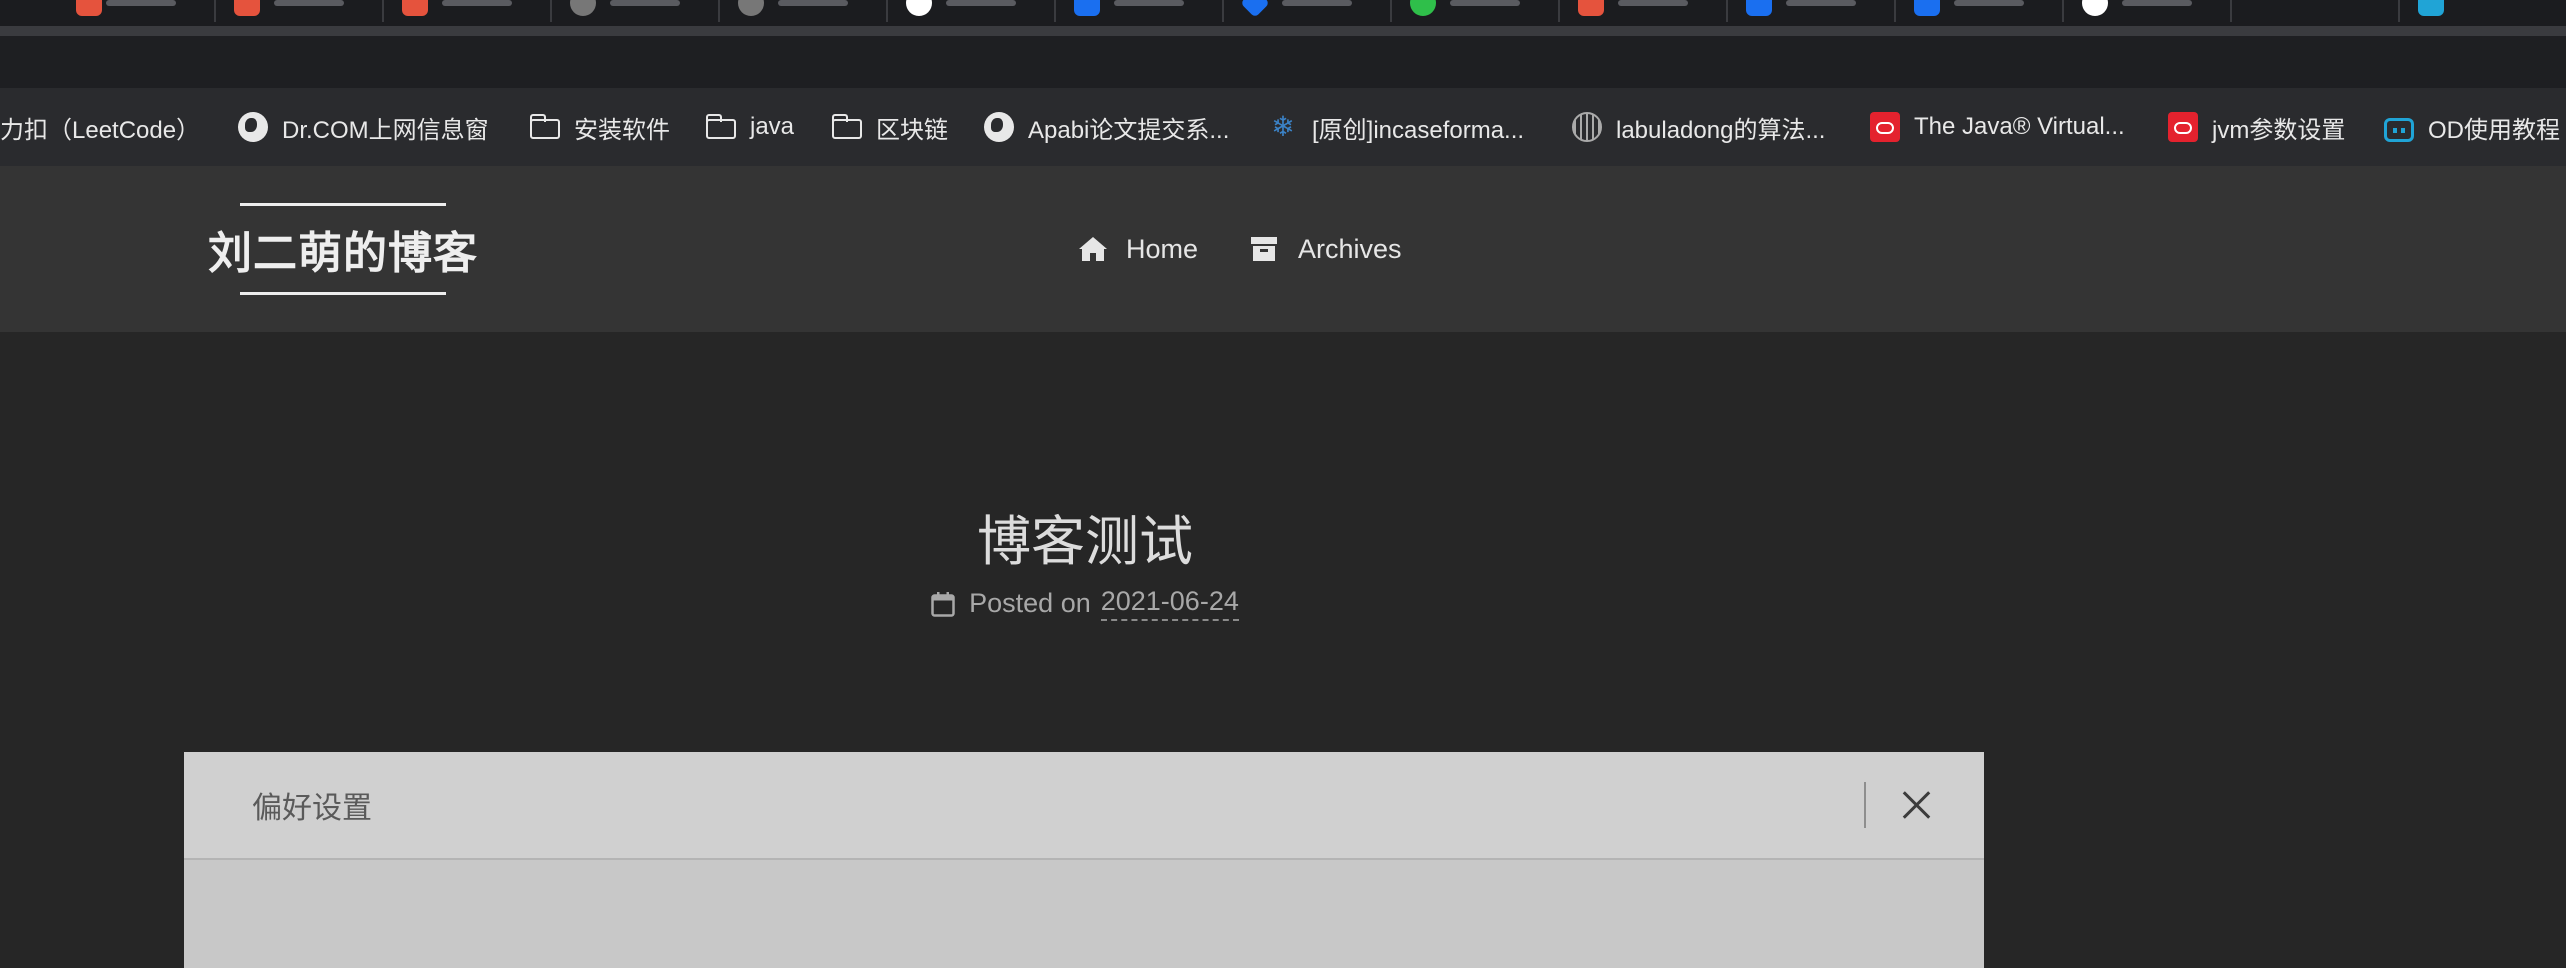 The width and height of the screenshot is (2566, 968). What do you see at coordinates (1350, 248) in the screenshot?
I see `nav-label: Archives` at bounding box center [1350, 248].